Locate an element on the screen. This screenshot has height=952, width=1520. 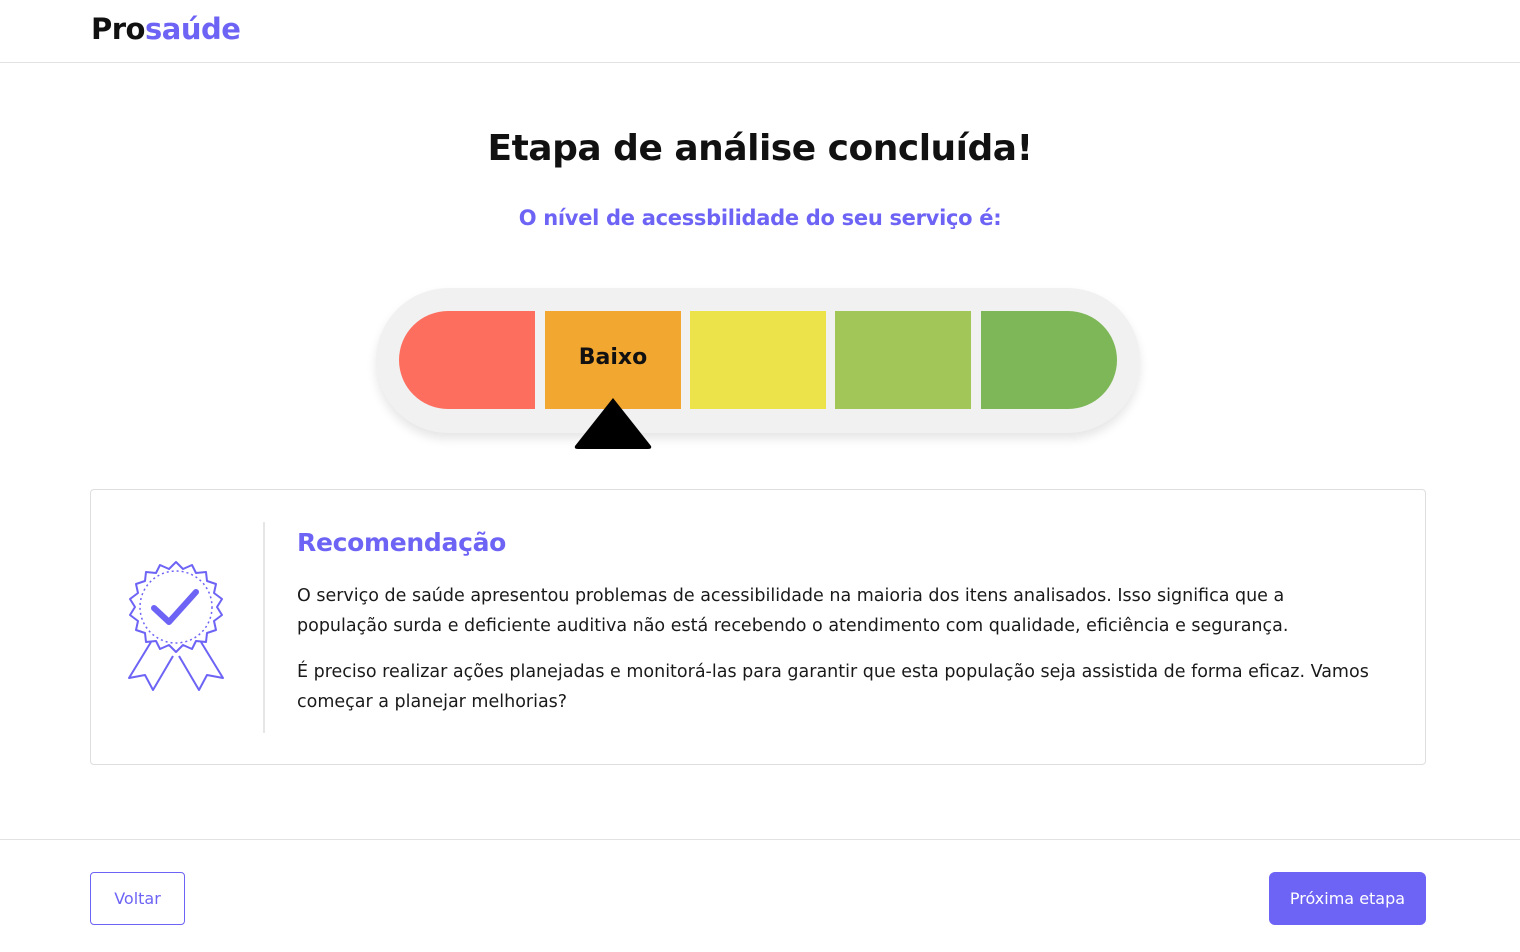
level-label: Baixo is located at coordinates (613, 357).